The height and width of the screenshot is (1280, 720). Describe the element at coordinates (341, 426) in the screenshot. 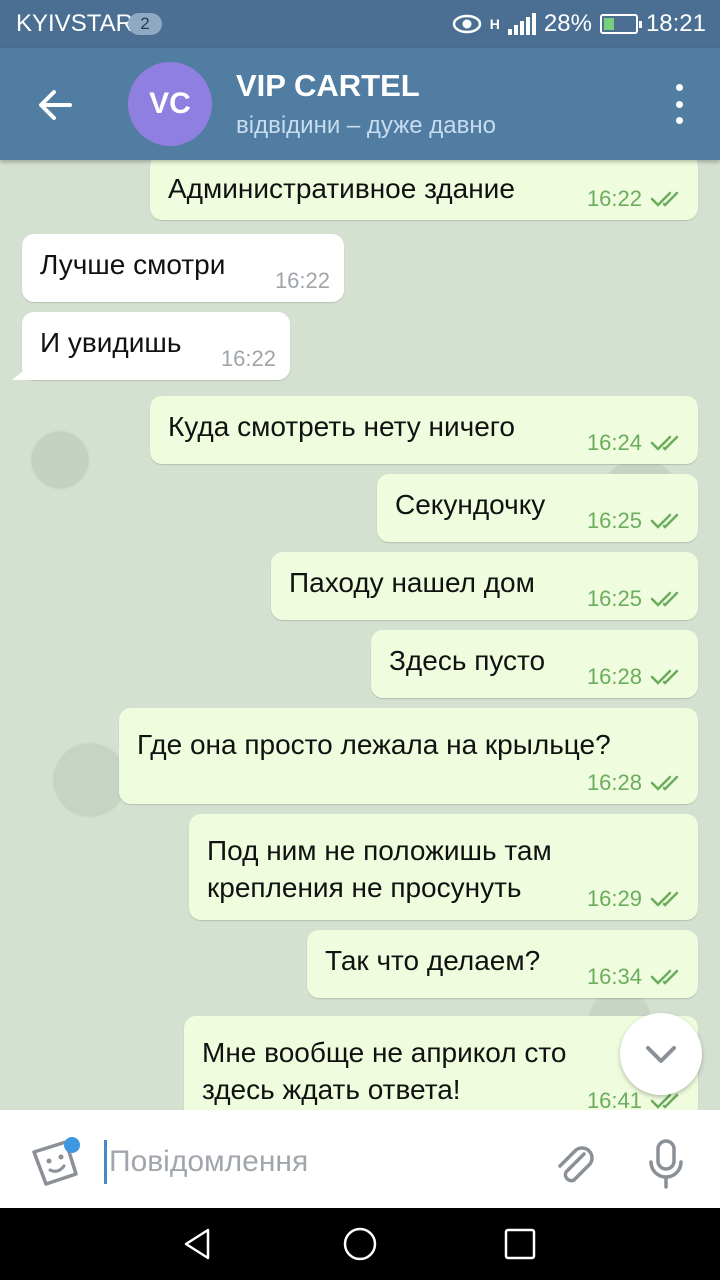

I see `message-text: Куда смотреть нету ничего` at that location.